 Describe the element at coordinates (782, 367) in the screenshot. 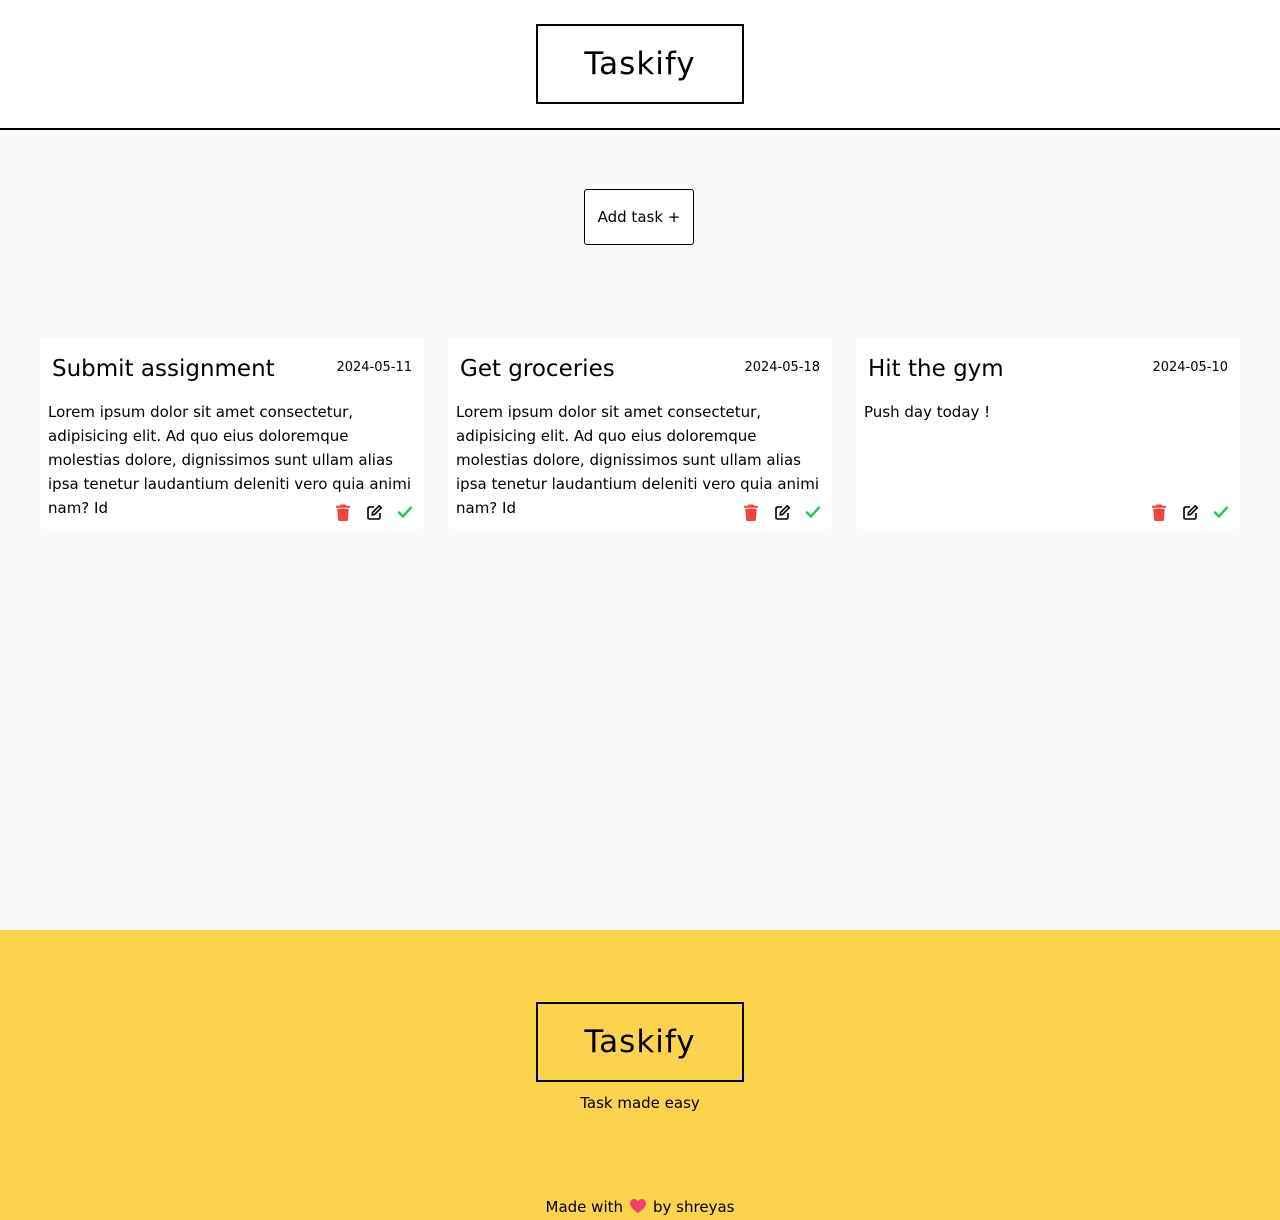

I see `task-date: 2024-05-18` at that location.